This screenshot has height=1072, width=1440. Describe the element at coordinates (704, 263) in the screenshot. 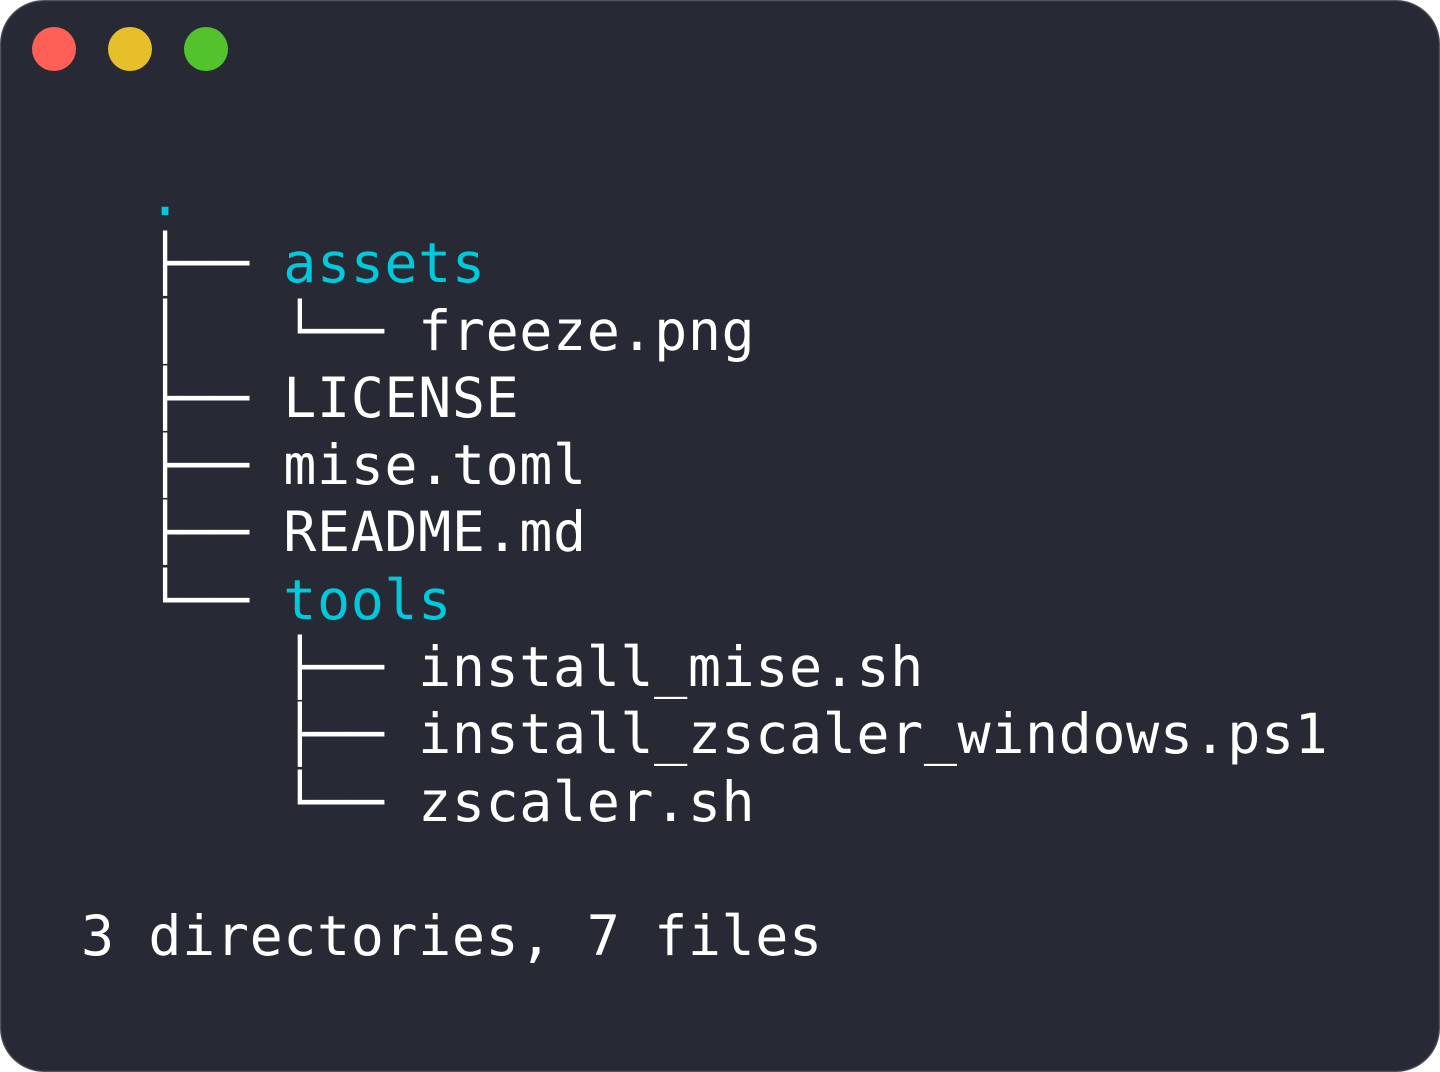

I see `tree-line: ├── assets` at that location.